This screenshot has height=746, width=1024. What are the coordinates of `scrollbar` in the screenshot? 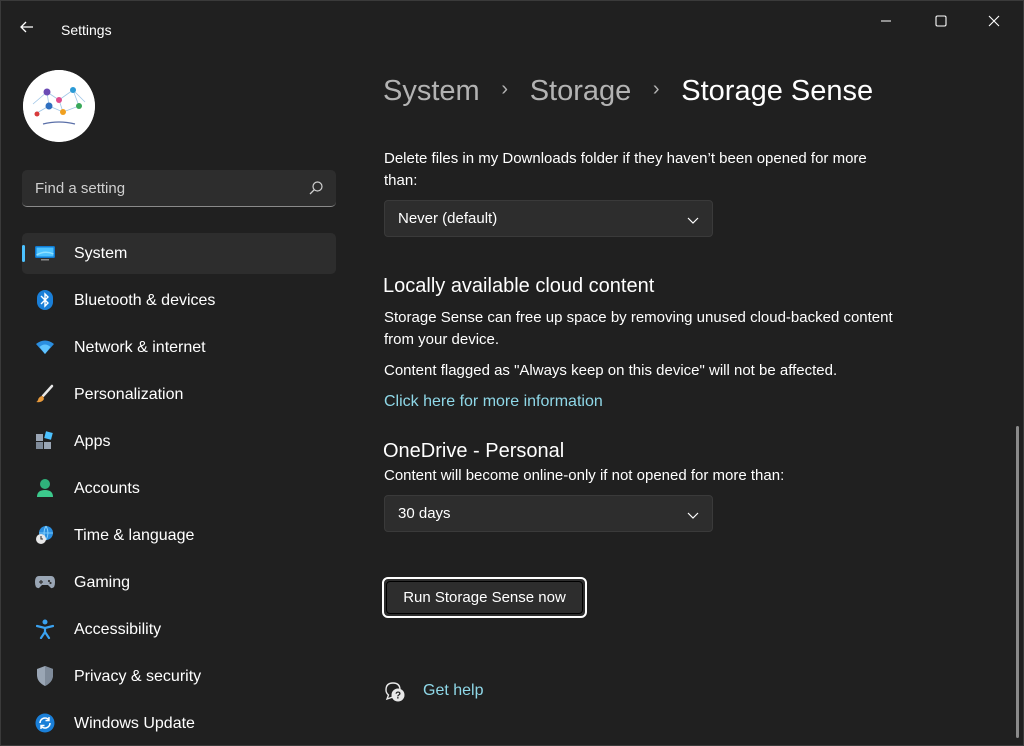 It's located at (1017, 582).